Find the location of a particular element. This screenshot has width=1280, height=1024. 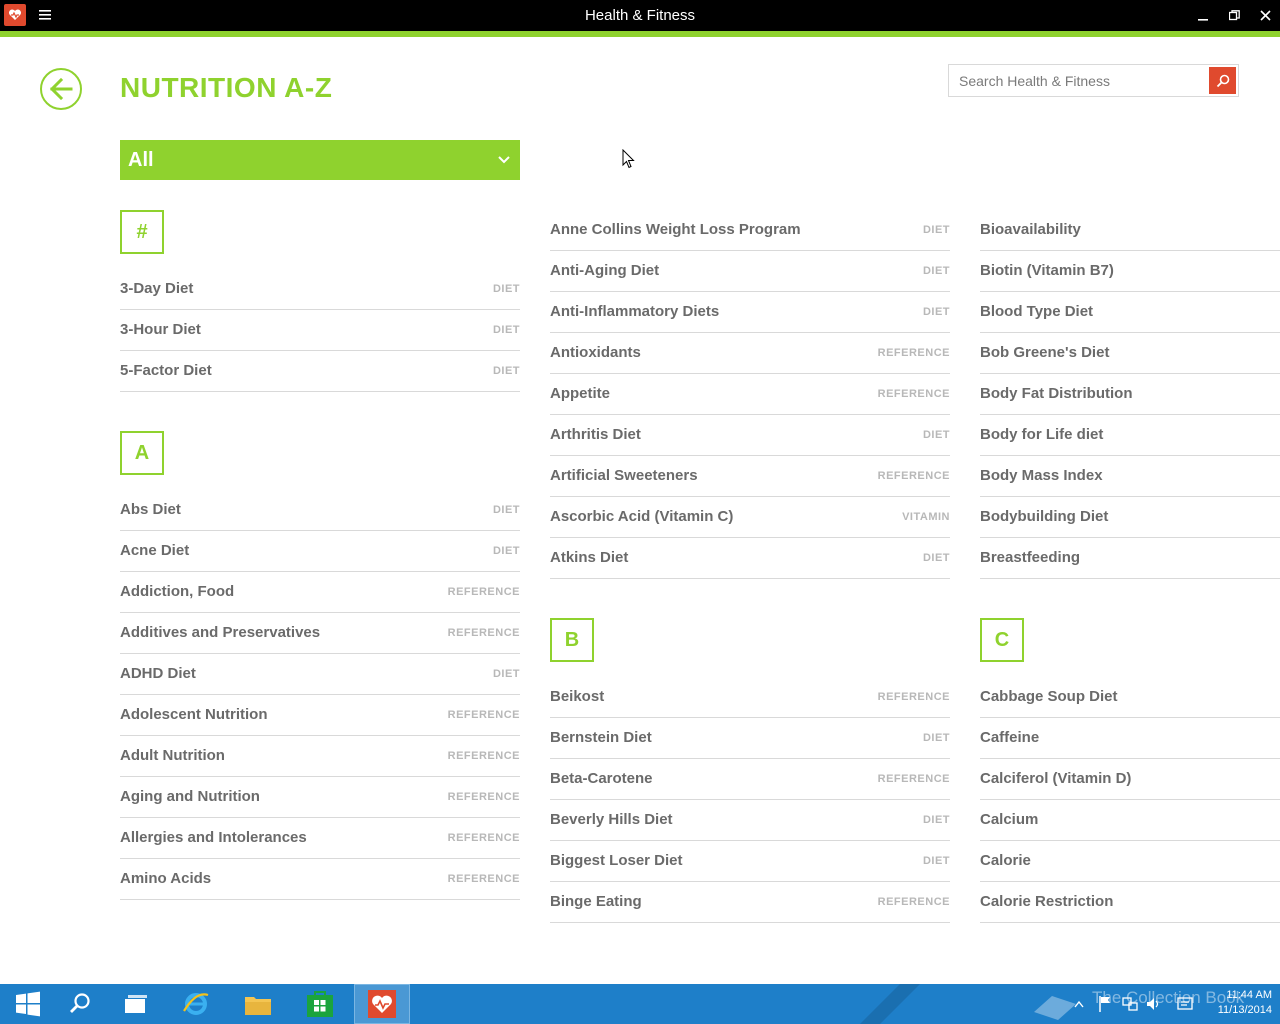

search-input is located at coordinates (1078, 80).